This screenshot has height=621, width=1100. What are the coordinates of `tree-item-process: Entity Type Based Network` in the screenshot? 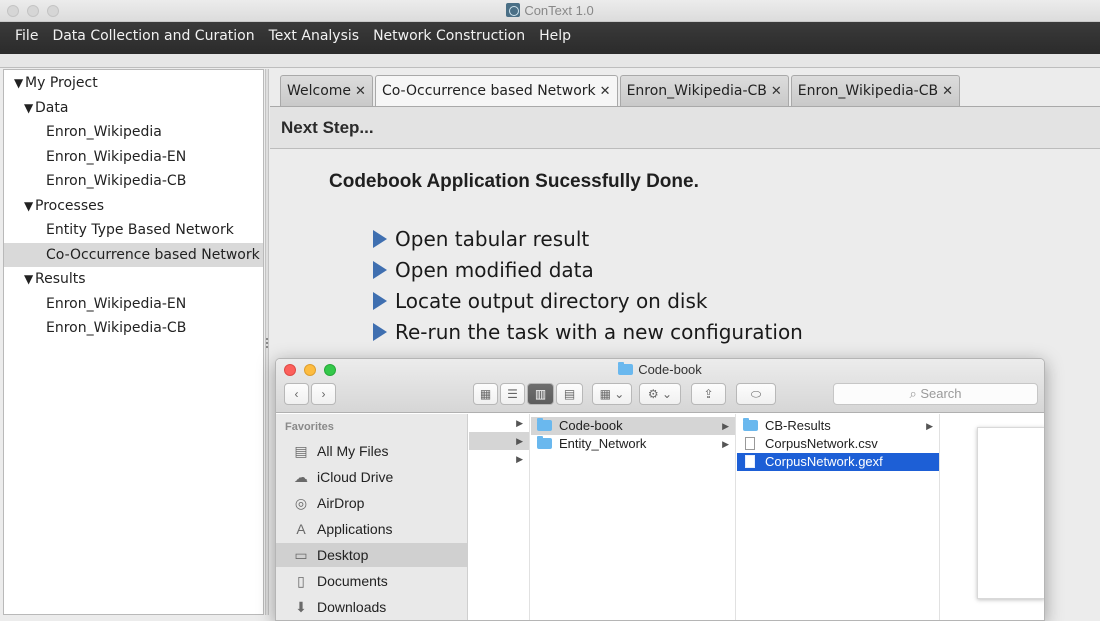 It's located at (133, 230).